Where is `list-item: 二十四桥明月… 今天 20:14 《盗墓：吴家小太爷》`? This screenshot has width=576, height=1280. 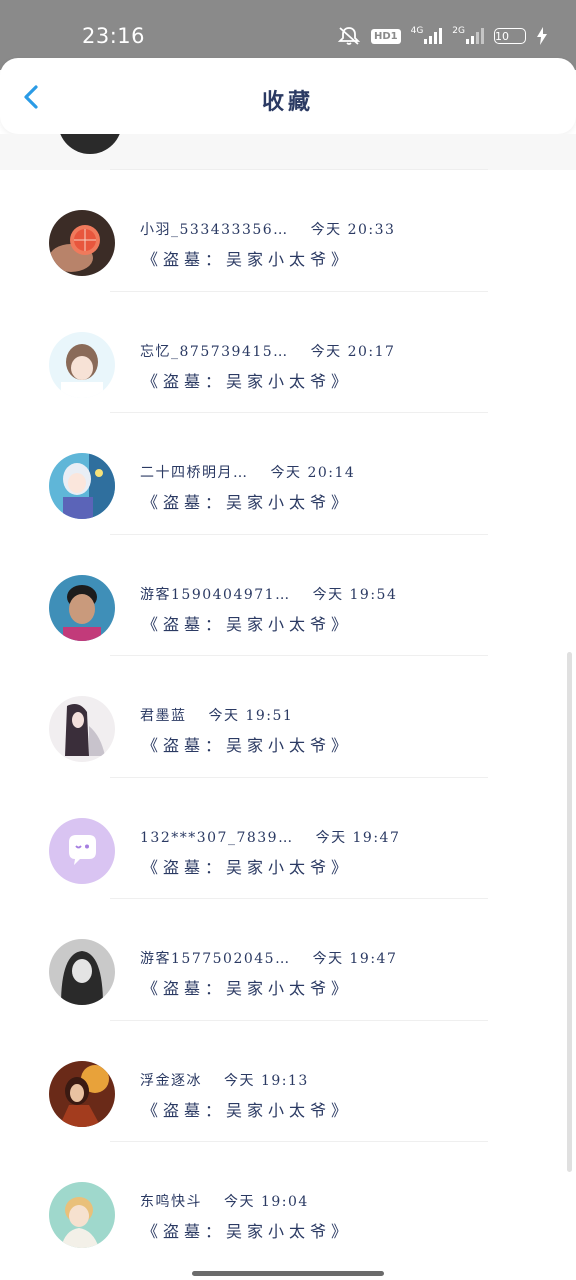
list-item: 二十四桥明月… 今天 20:14 《盗墓：吴家小太爷》 is located at coordinates (288, 474).